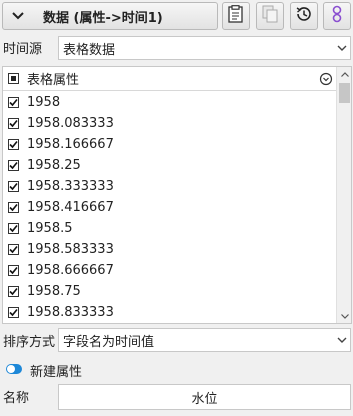 The image size is (353, 416). What do you see at coordinates (204, 48) in the screenshot?
I see `time-source-select: 表格数据` at bounding box center [204, 48].